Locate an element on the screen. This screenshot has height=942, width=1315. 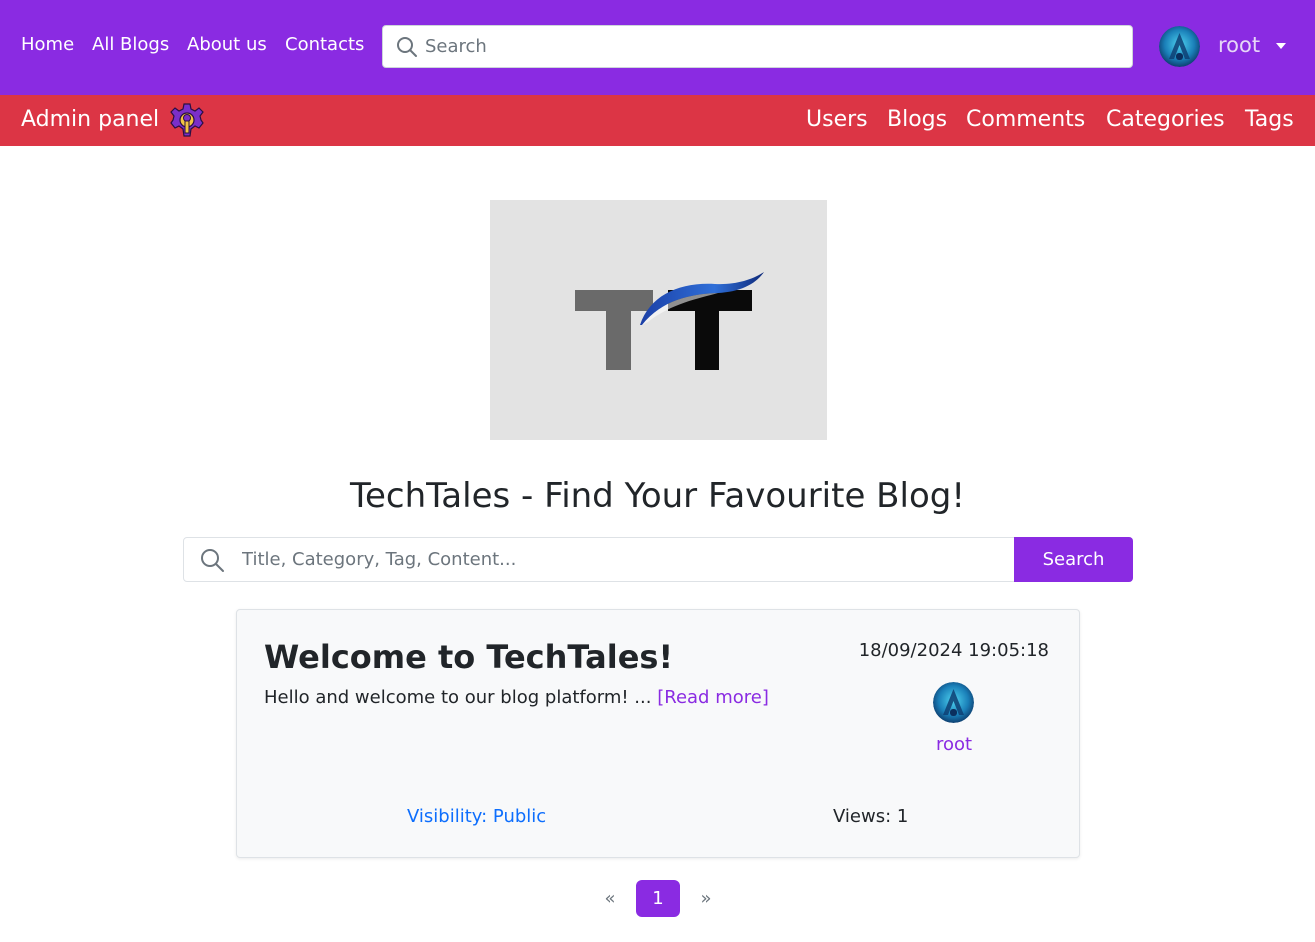
techtales-logo-icon is located at coordinates (669, 321).